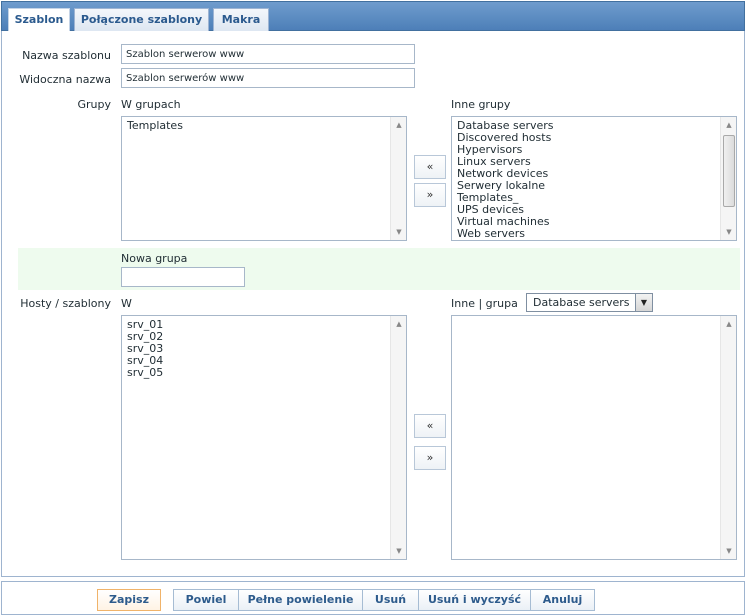  Describe the element at coordinates (65, 79) in the screenshot. I see `visible-name-label: Widoczna nazwa` at that location.